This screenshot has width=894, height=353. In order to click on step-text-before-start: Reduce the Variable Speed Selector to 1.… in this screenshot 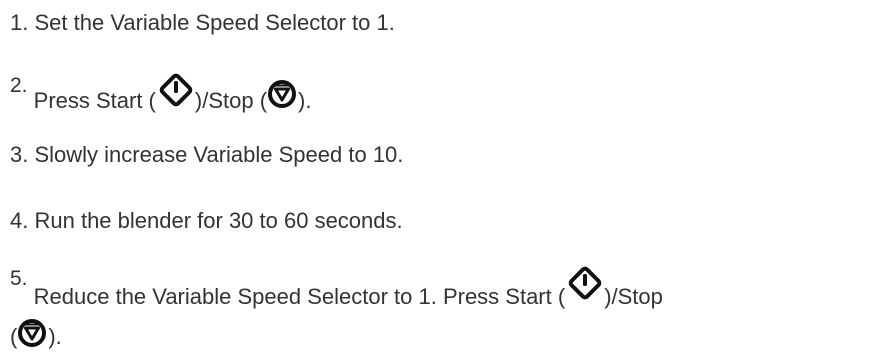, I will do `click(299, 296)`.